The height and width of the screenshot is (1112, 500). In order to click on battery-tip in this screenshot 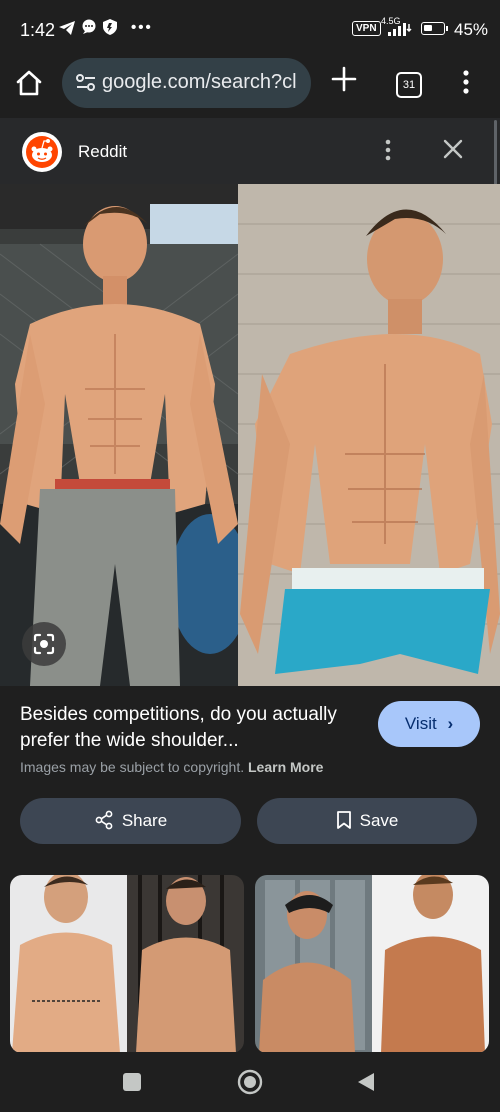, I will do `click(447, 28)`.